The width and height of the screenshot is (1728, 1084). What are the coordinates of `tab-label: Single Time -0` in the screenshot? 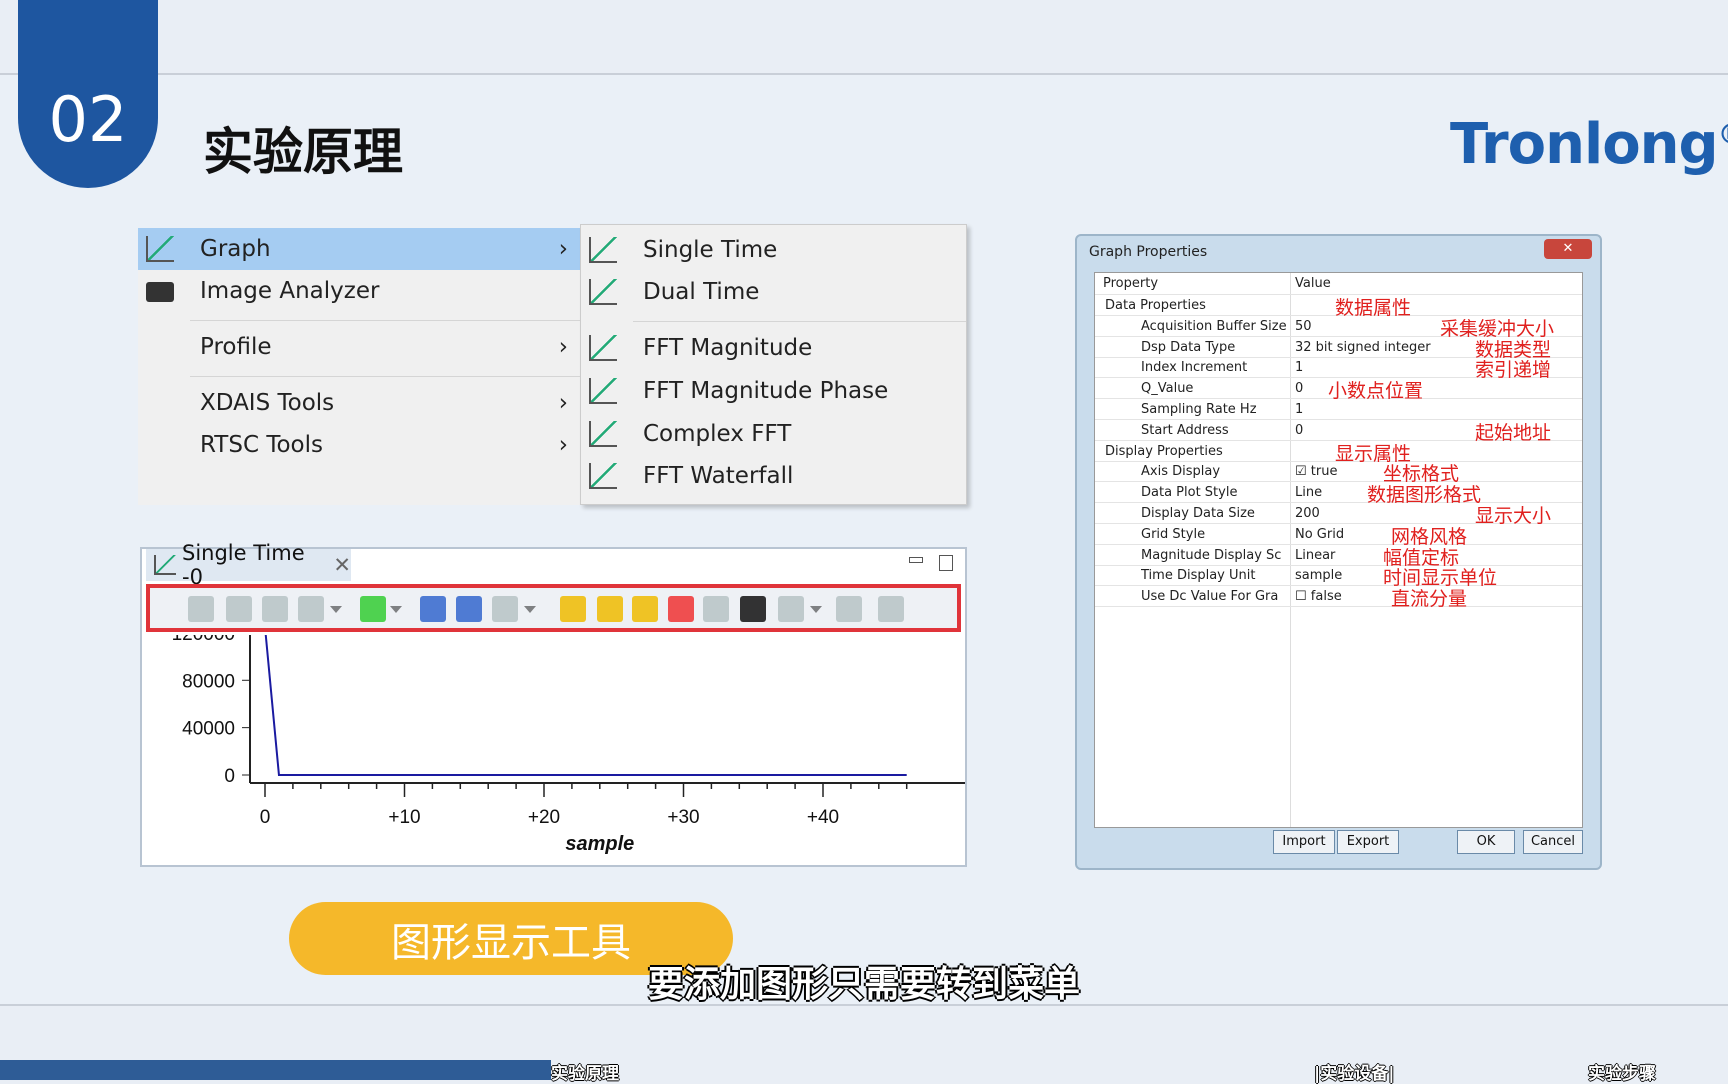 It's located at (243, 565).